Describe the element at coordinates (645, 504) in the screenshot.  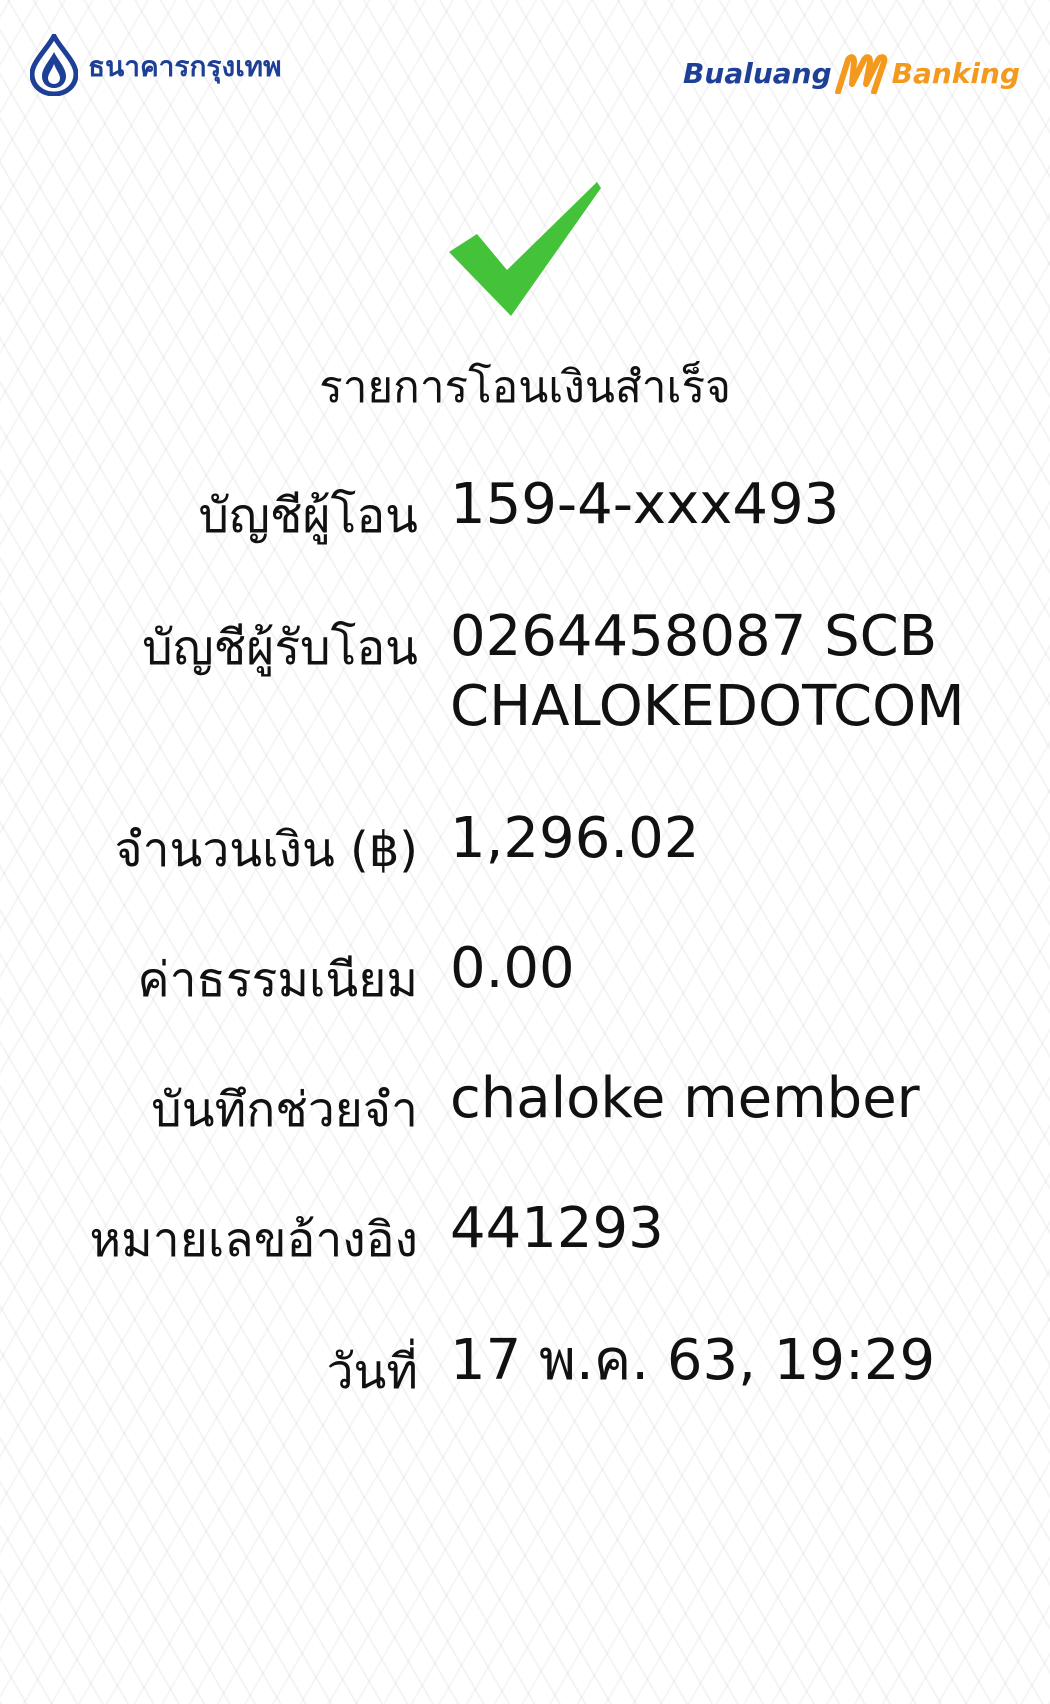
I see `from-account-number: 159-4-xxx493` at that location.